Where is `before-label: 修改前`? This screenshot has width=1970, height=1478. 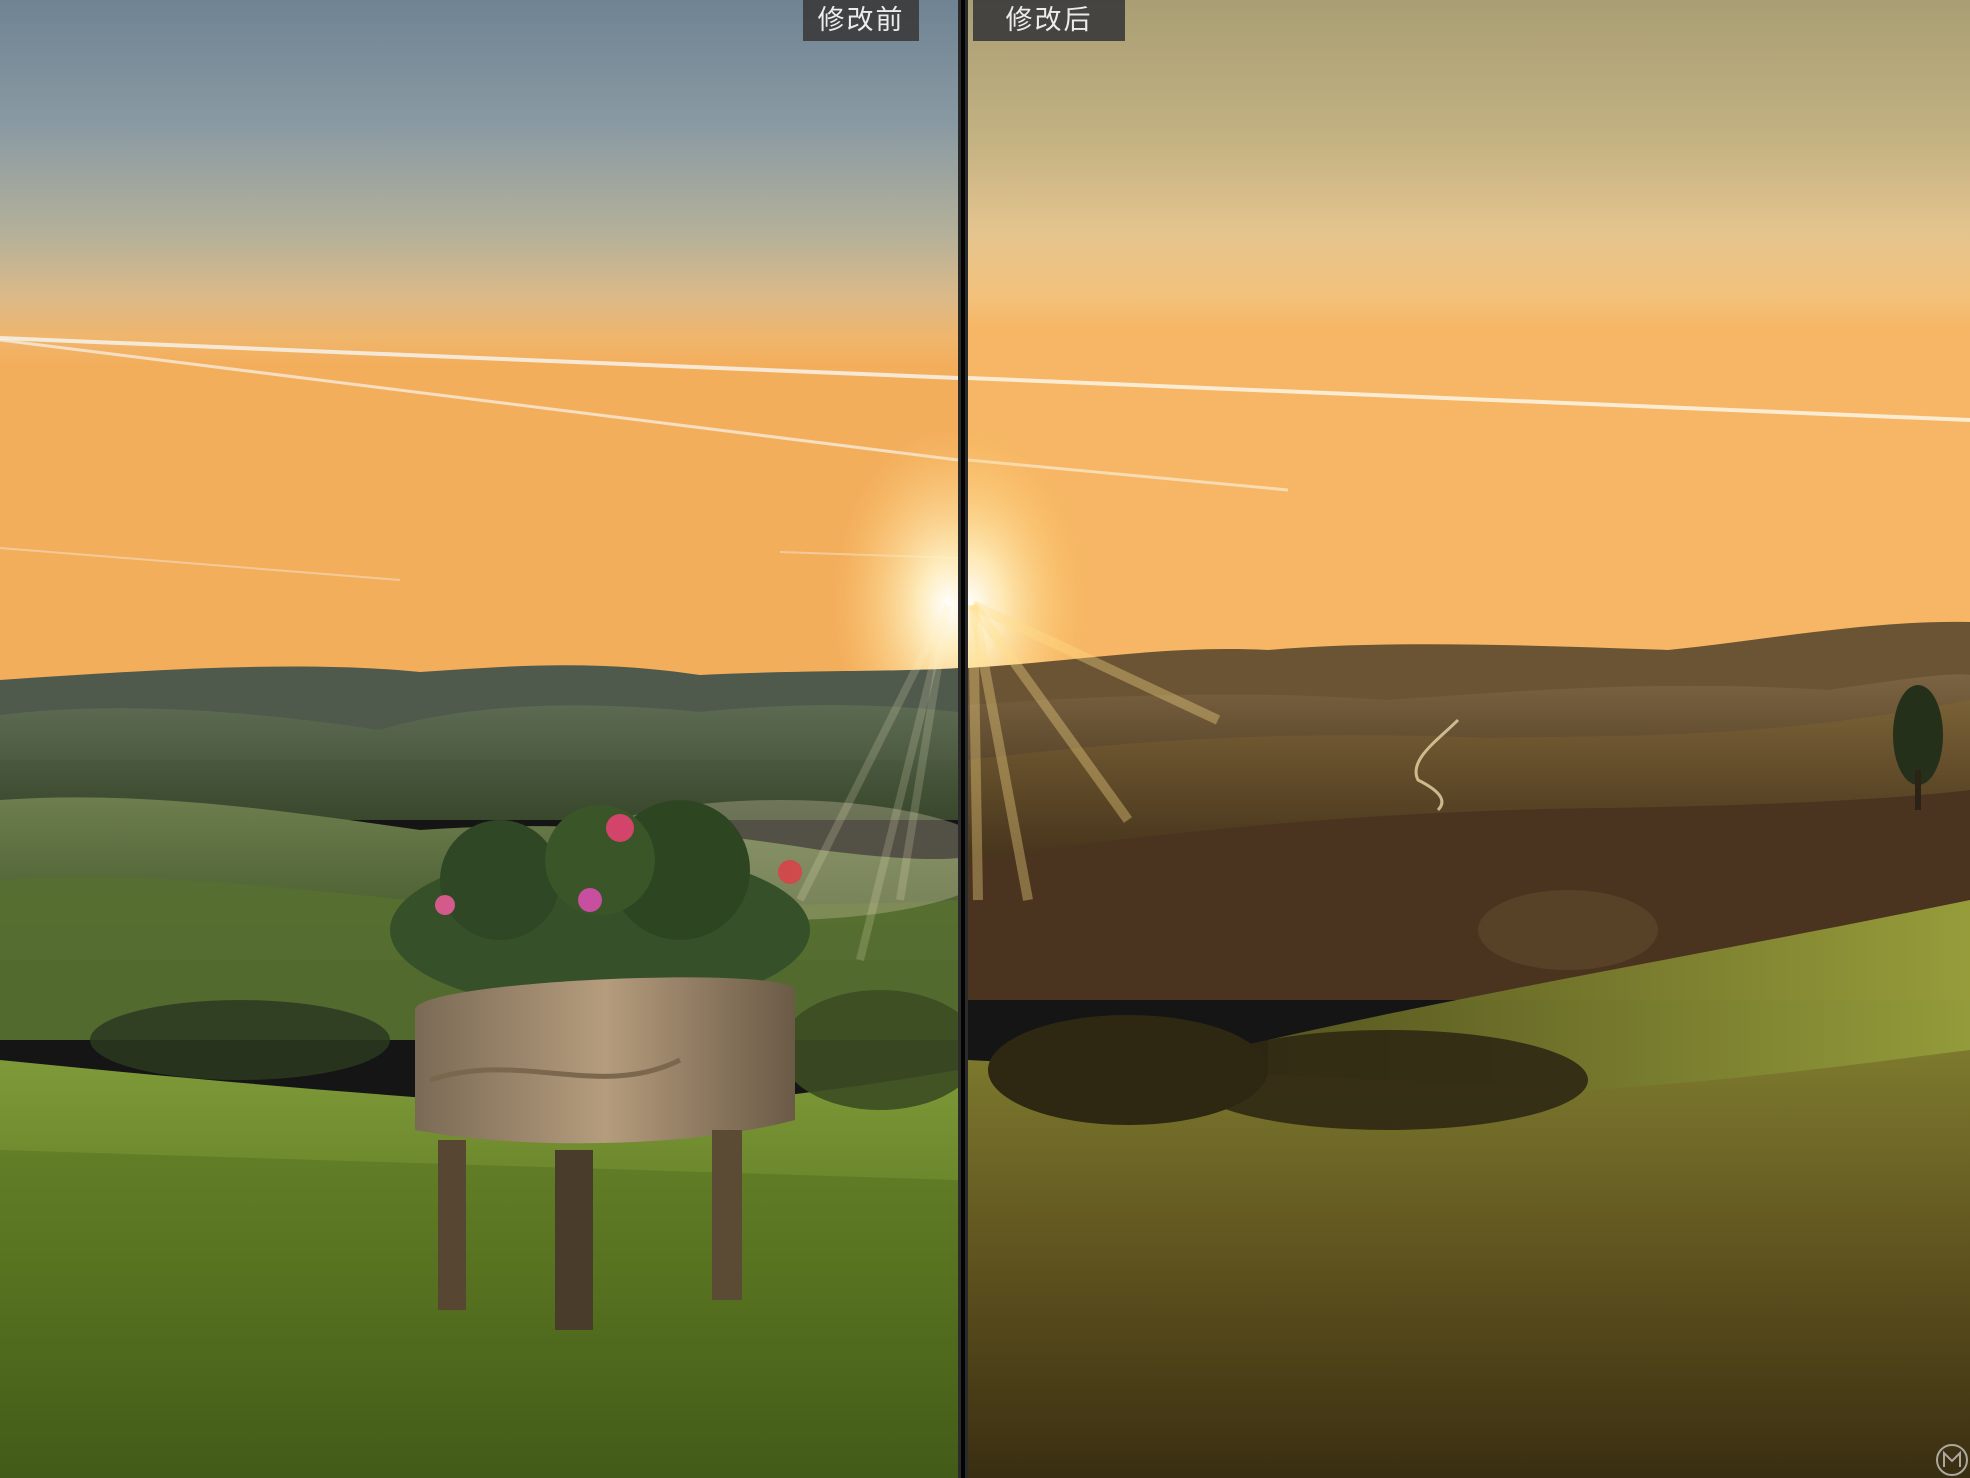
before-label: 修改前 is located at coordinates (861, 20).